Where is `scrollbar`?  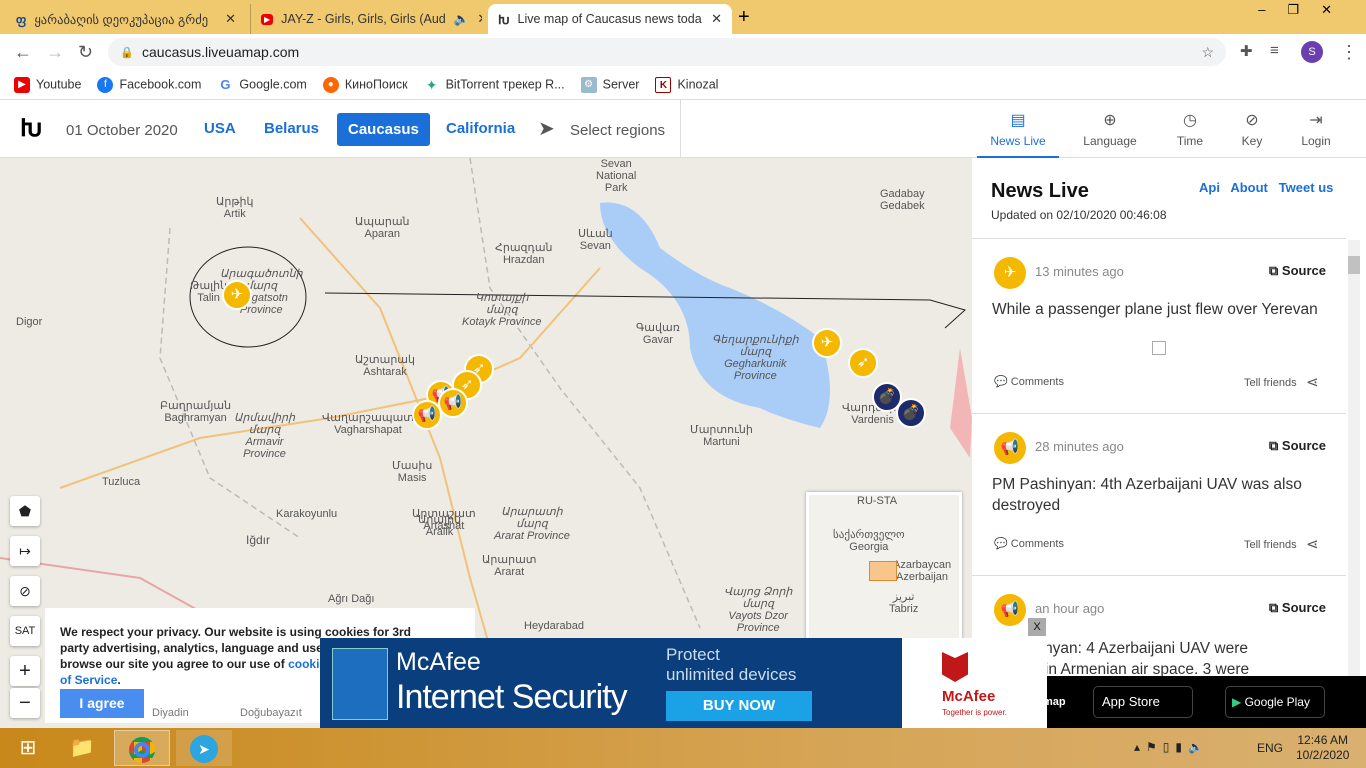
scrollbar is located at coordinates (1354, 484).